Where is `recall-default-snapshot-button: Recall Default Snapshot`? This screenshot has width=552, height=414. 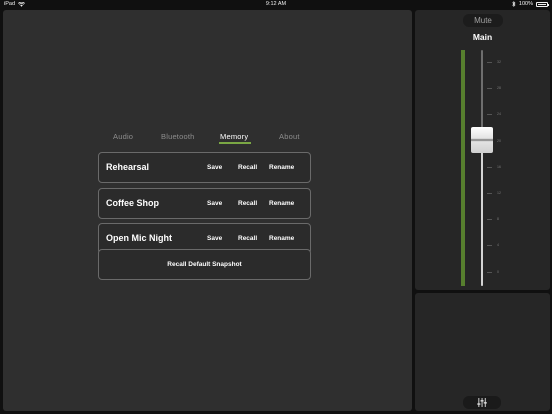
recall-default-snapshot-button: Recall Default Snapshot is located at coordinates (204, 264).